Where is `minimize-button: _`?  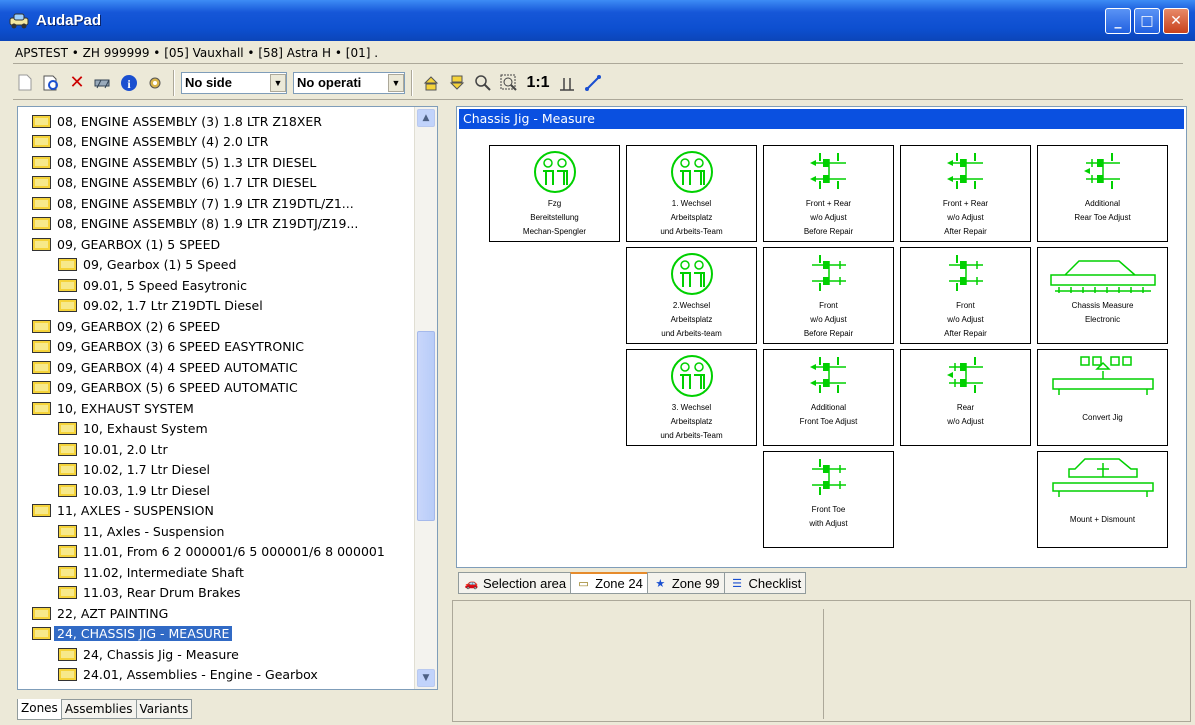 minimize-button: _ is located at coordinates (1118, 21).